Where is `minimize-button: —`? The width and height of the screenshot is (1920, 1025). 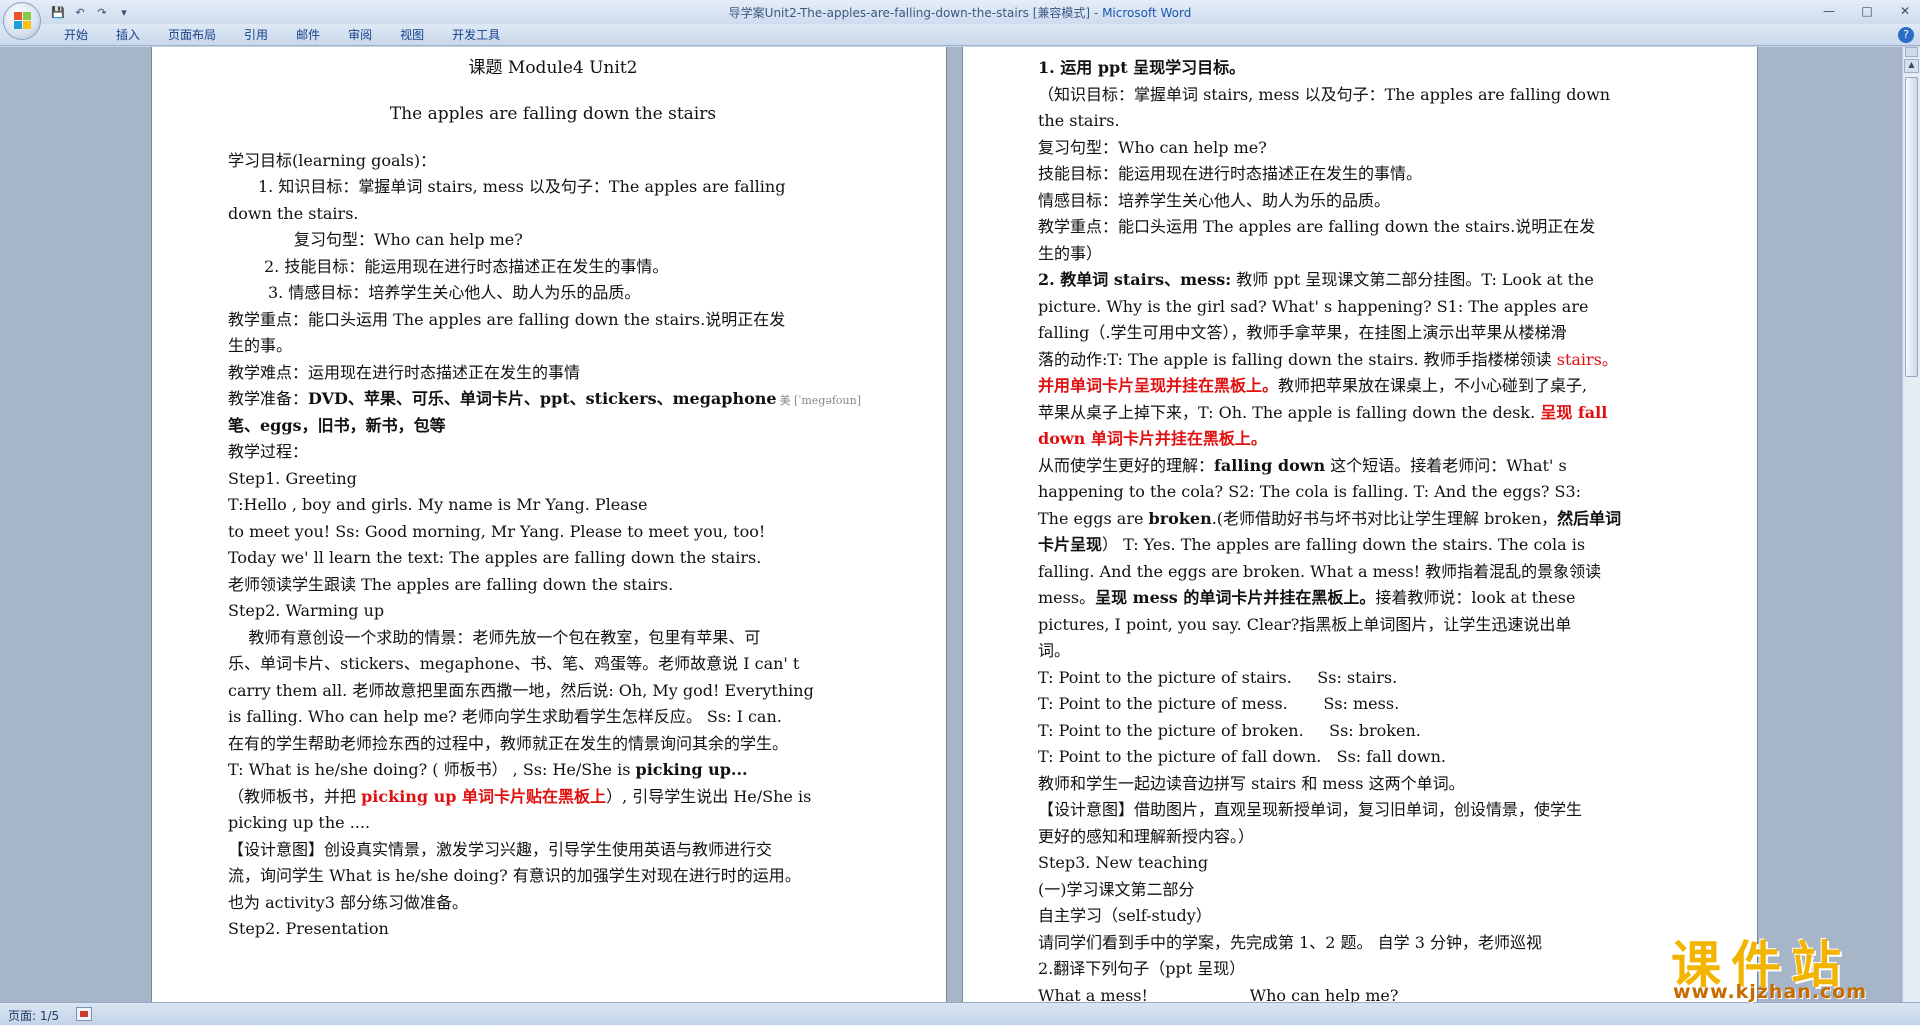 minimize-button: — is located at coordinates (1829, 11).